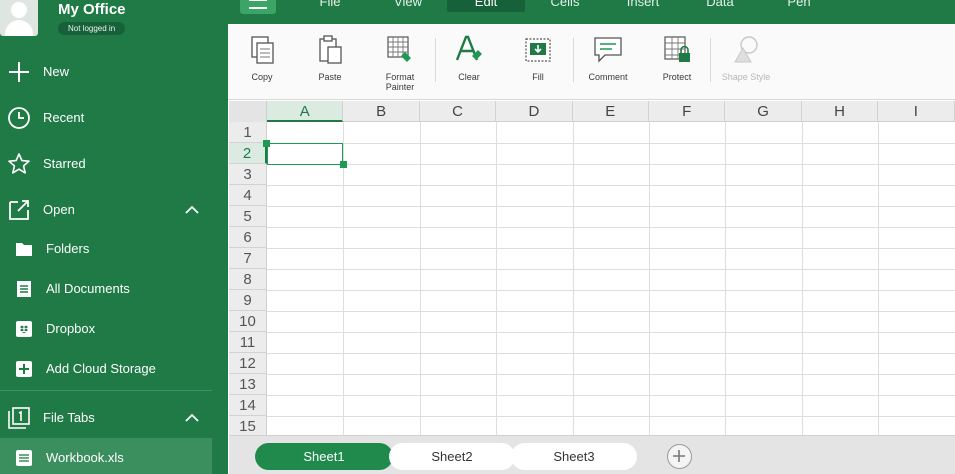 This screenshot has width=955, height=474. What do you see at coordinates (330, 65) in the screenshot?
I see `paste-button: Paste` at bounding box center [330, 65].